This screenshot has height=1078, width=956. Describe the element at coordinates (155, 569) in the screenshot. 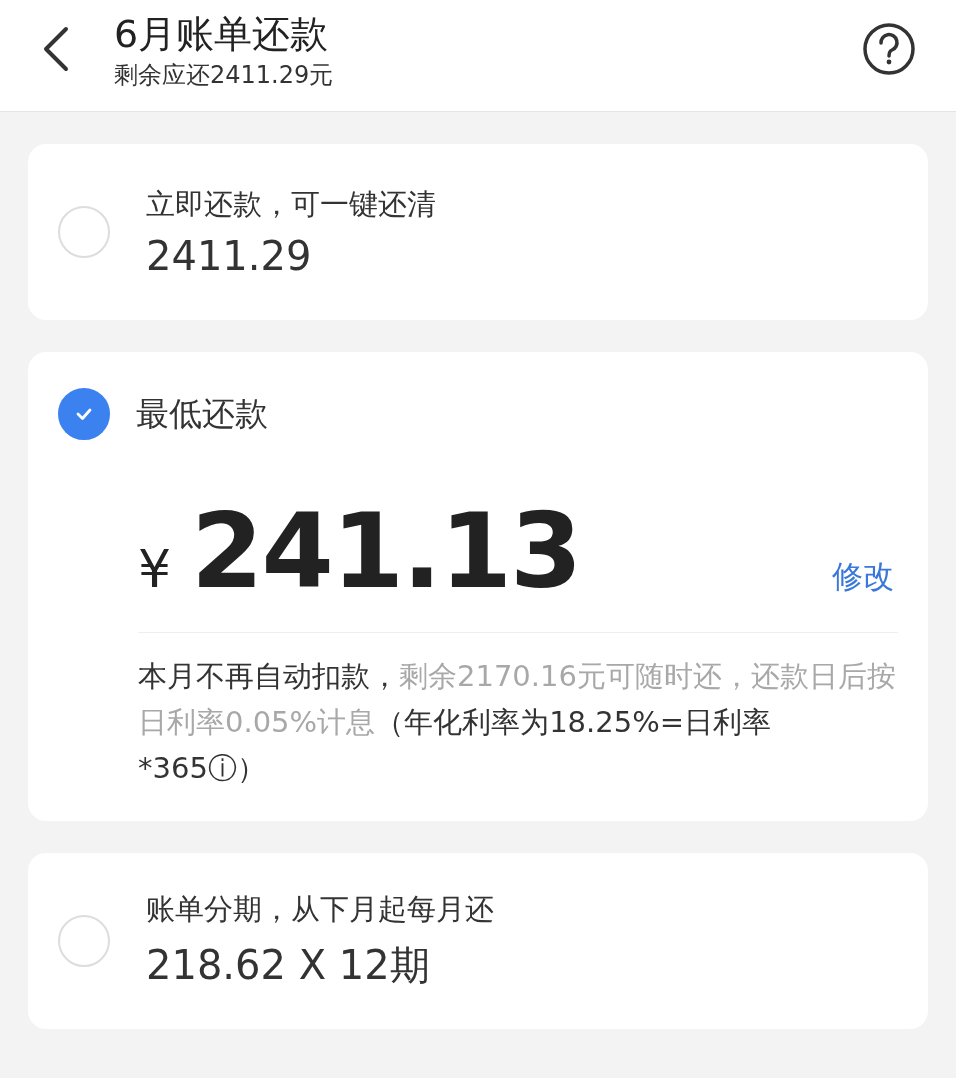

I see `currency-symbol: ¥` at that location.